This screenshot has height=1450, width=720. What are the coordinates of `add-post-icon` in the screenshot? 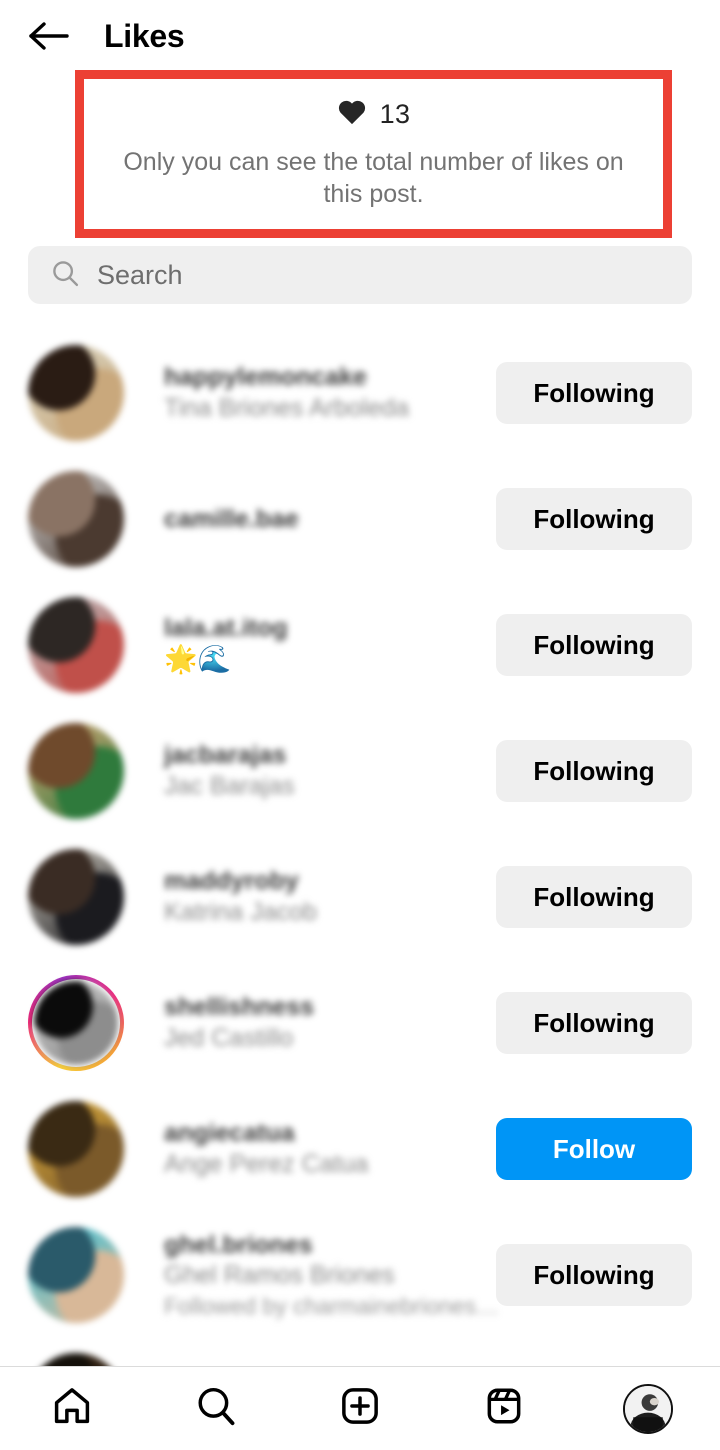 It's located at (360, 1408).